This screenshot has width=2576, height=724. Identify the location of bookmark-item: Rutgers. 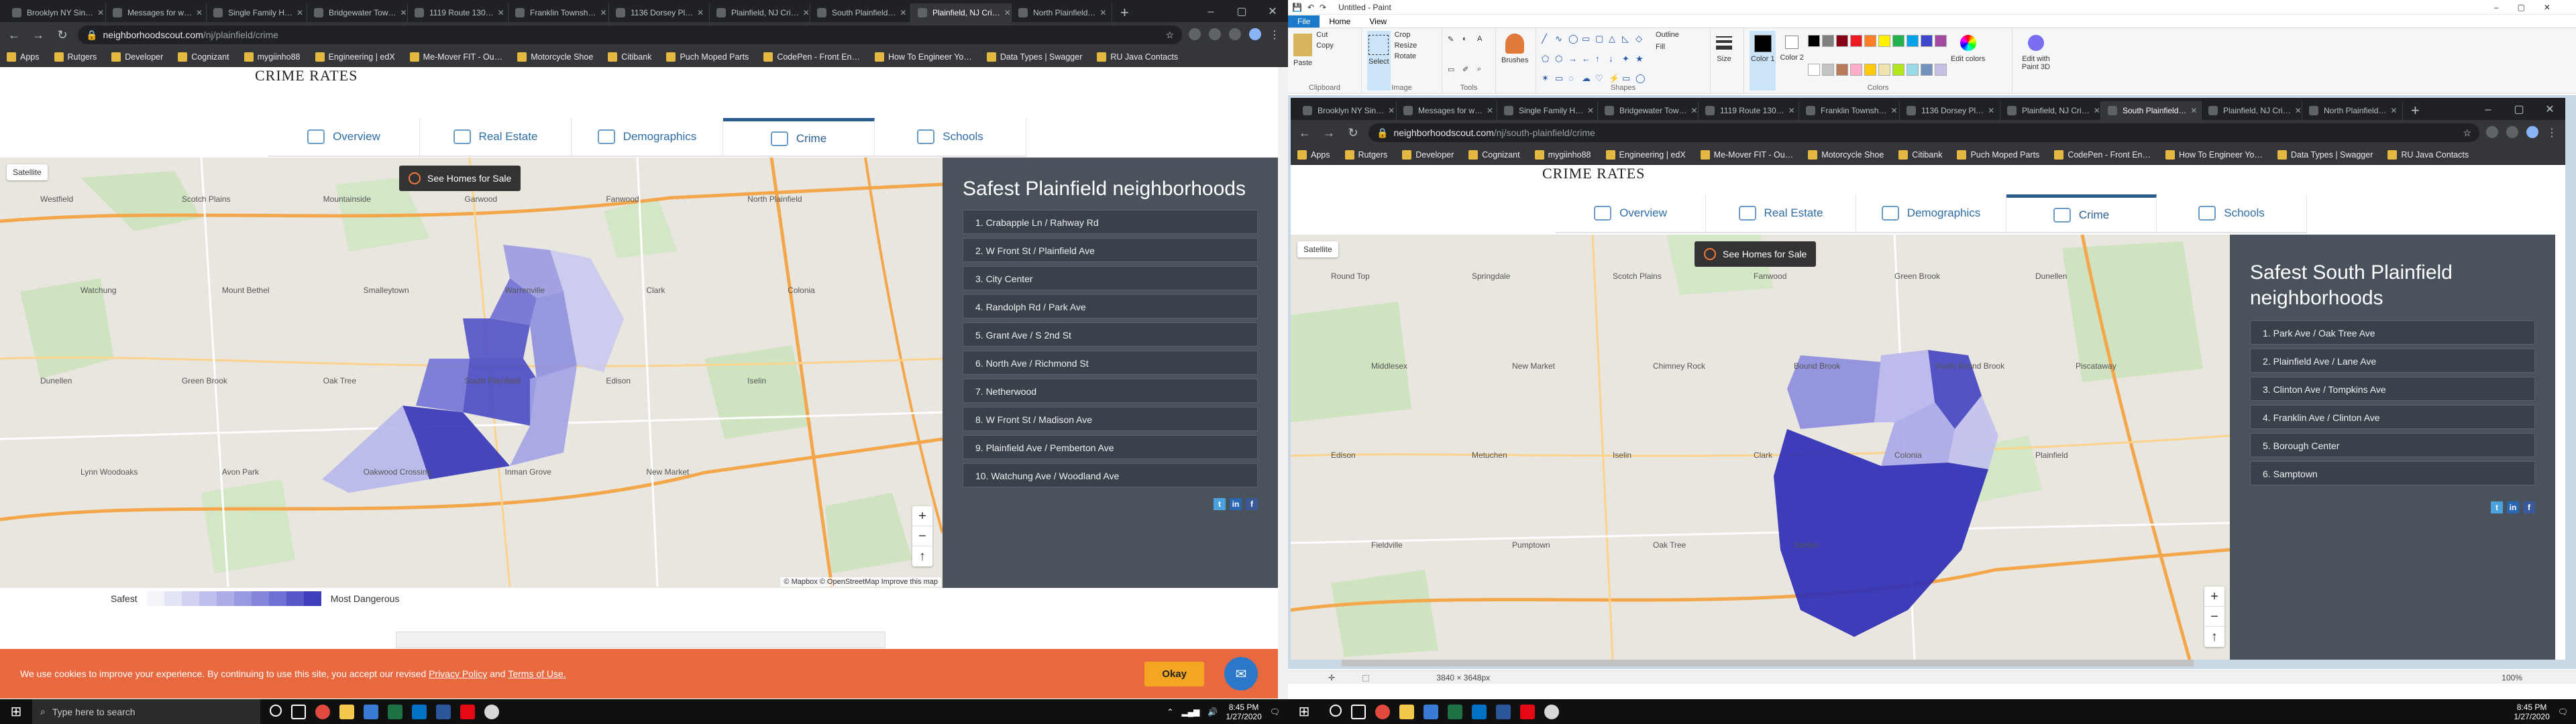
(1365, 155).